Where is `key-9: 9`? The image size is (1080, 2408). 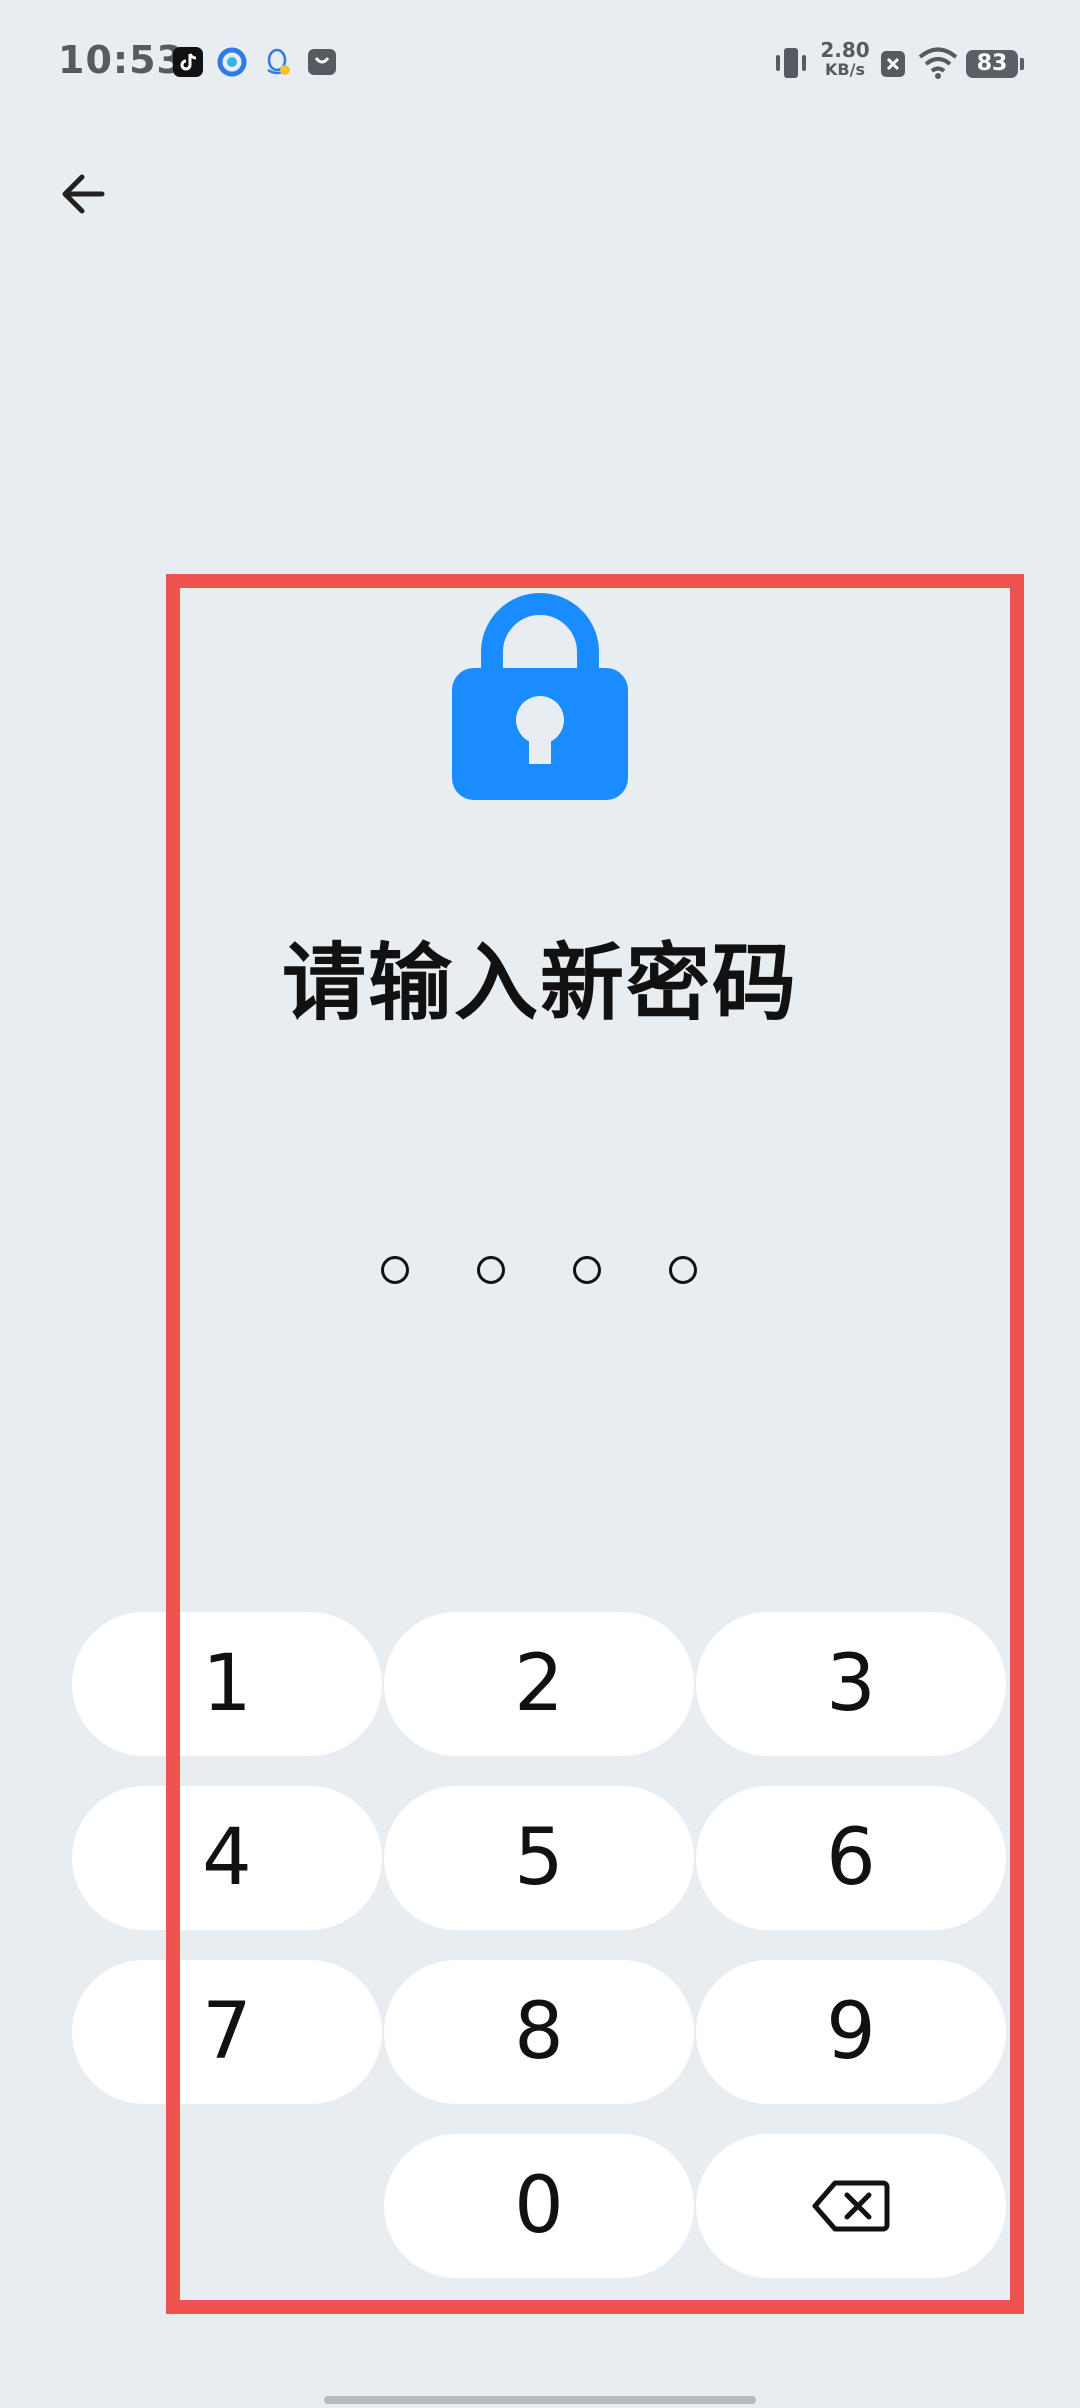
key-9: 9 is located at coordinates (851, 2032).